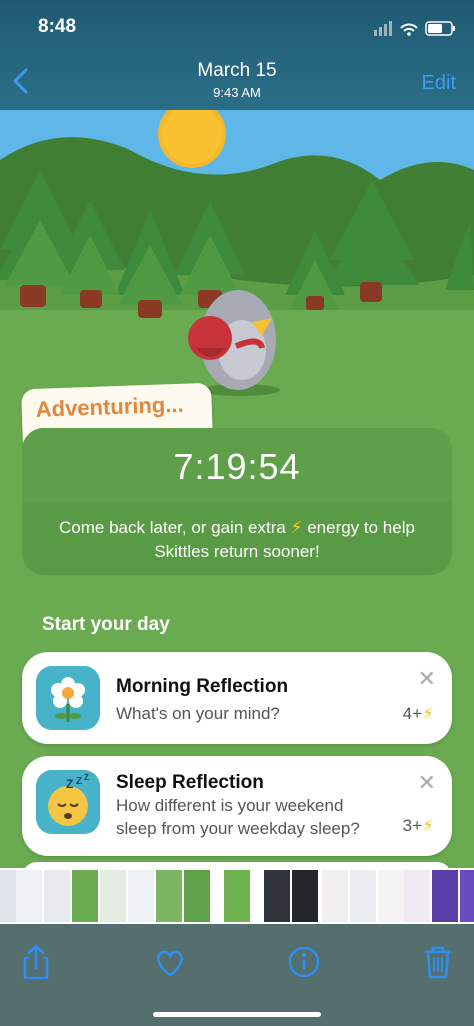 The height and width of the screenshot is (1026, 474). What do you see at coordinates (418, 713) in the screenshot?
I see `energy-reward: 4+⚡` at bounding box center [418, 713].